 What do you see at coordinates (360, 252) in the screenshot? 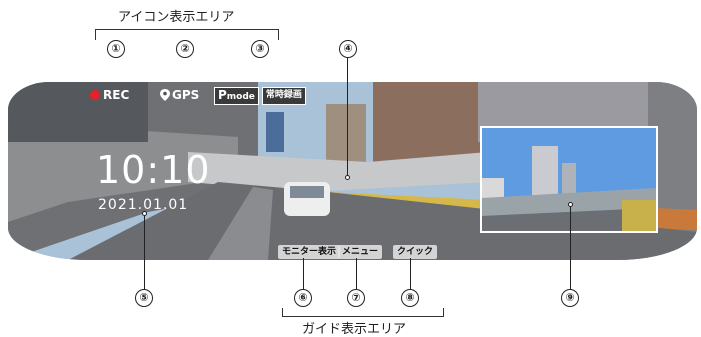
I see `menu-button: メニュー` at bounding box center [360, 252].